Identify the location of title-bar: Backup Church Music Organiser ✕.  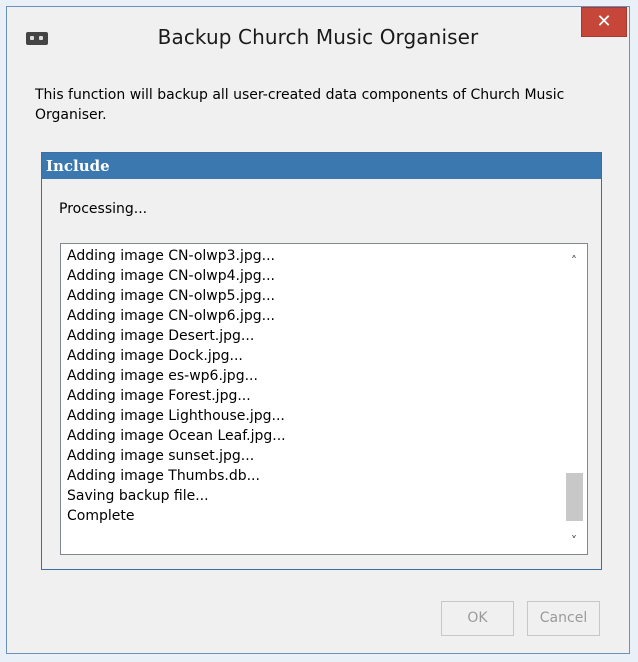
(318, 39).